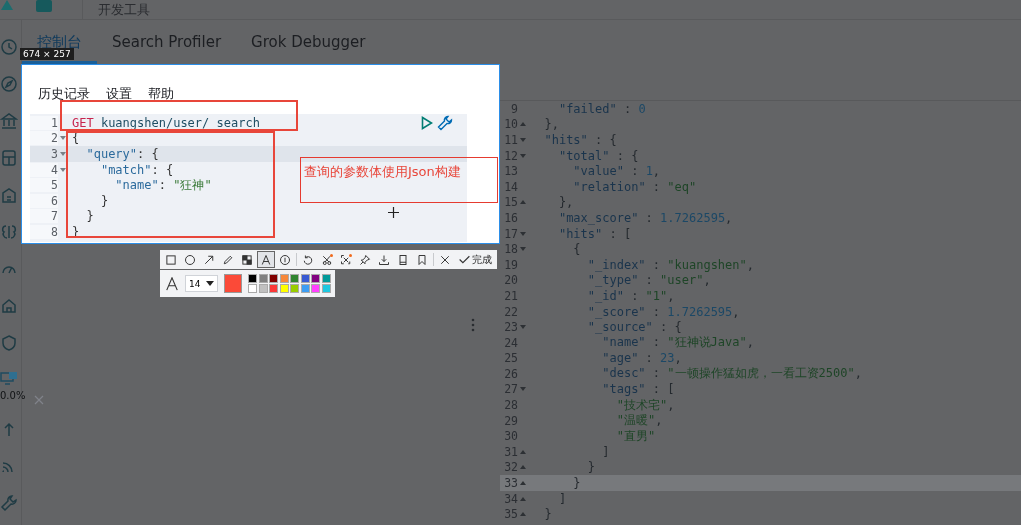 This screenshot has width=1021, height=525. I want to click on line-number: 19, so click(510, 264).